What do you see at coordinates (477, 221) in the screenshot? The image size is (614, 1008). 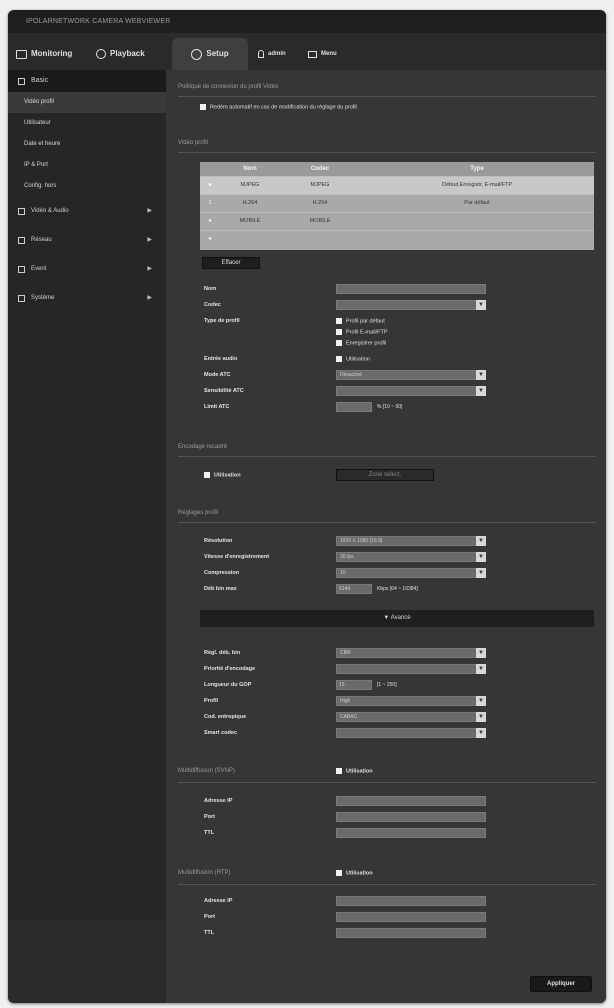 I see `cell-type` at bounding box center [477, 221].